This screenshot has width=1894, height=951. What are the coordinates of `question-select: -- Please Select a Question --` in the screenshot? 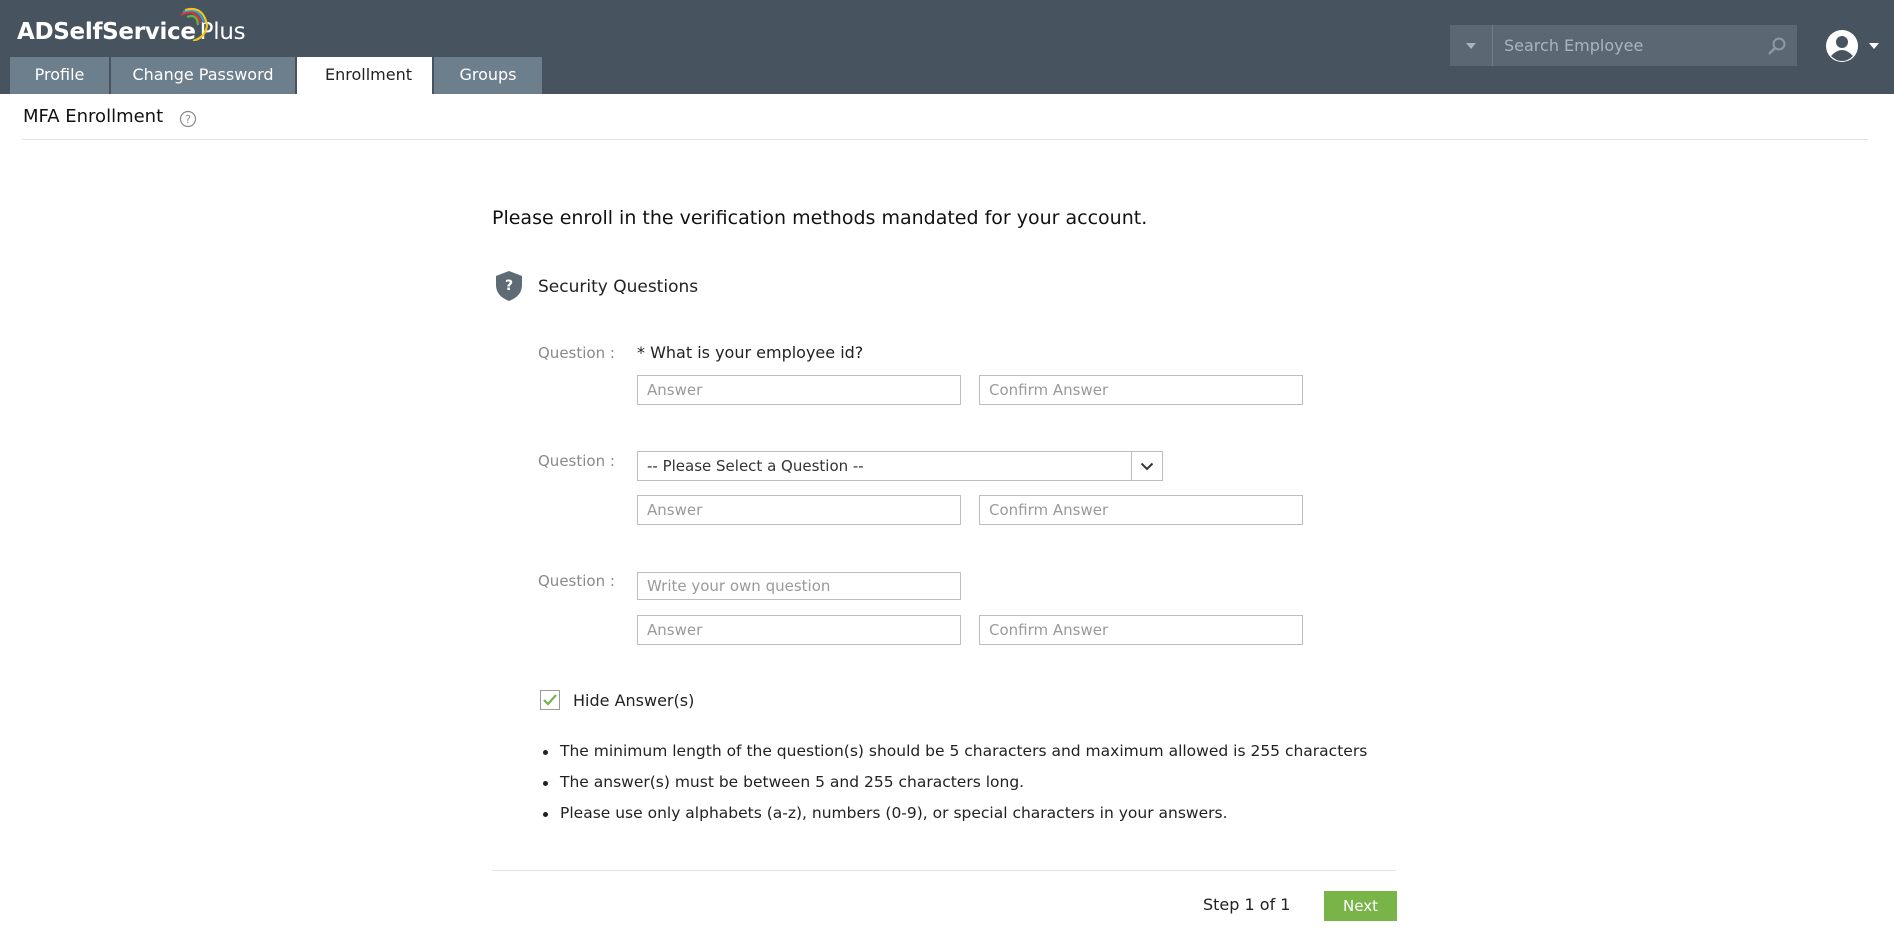 It's located at (900, 466).